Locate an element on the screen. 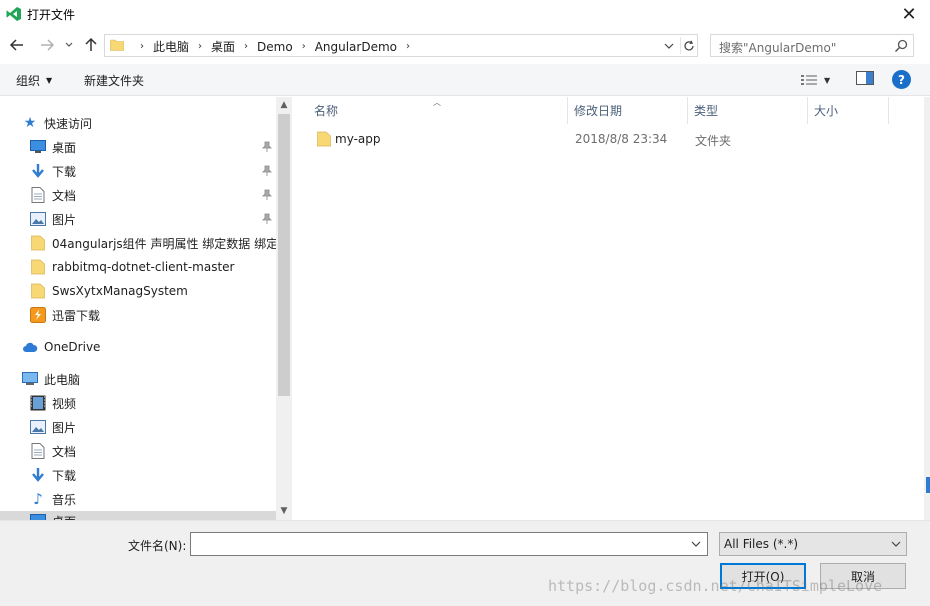  column-header-modified: 修改日期 is located at coordinates (628, 110).